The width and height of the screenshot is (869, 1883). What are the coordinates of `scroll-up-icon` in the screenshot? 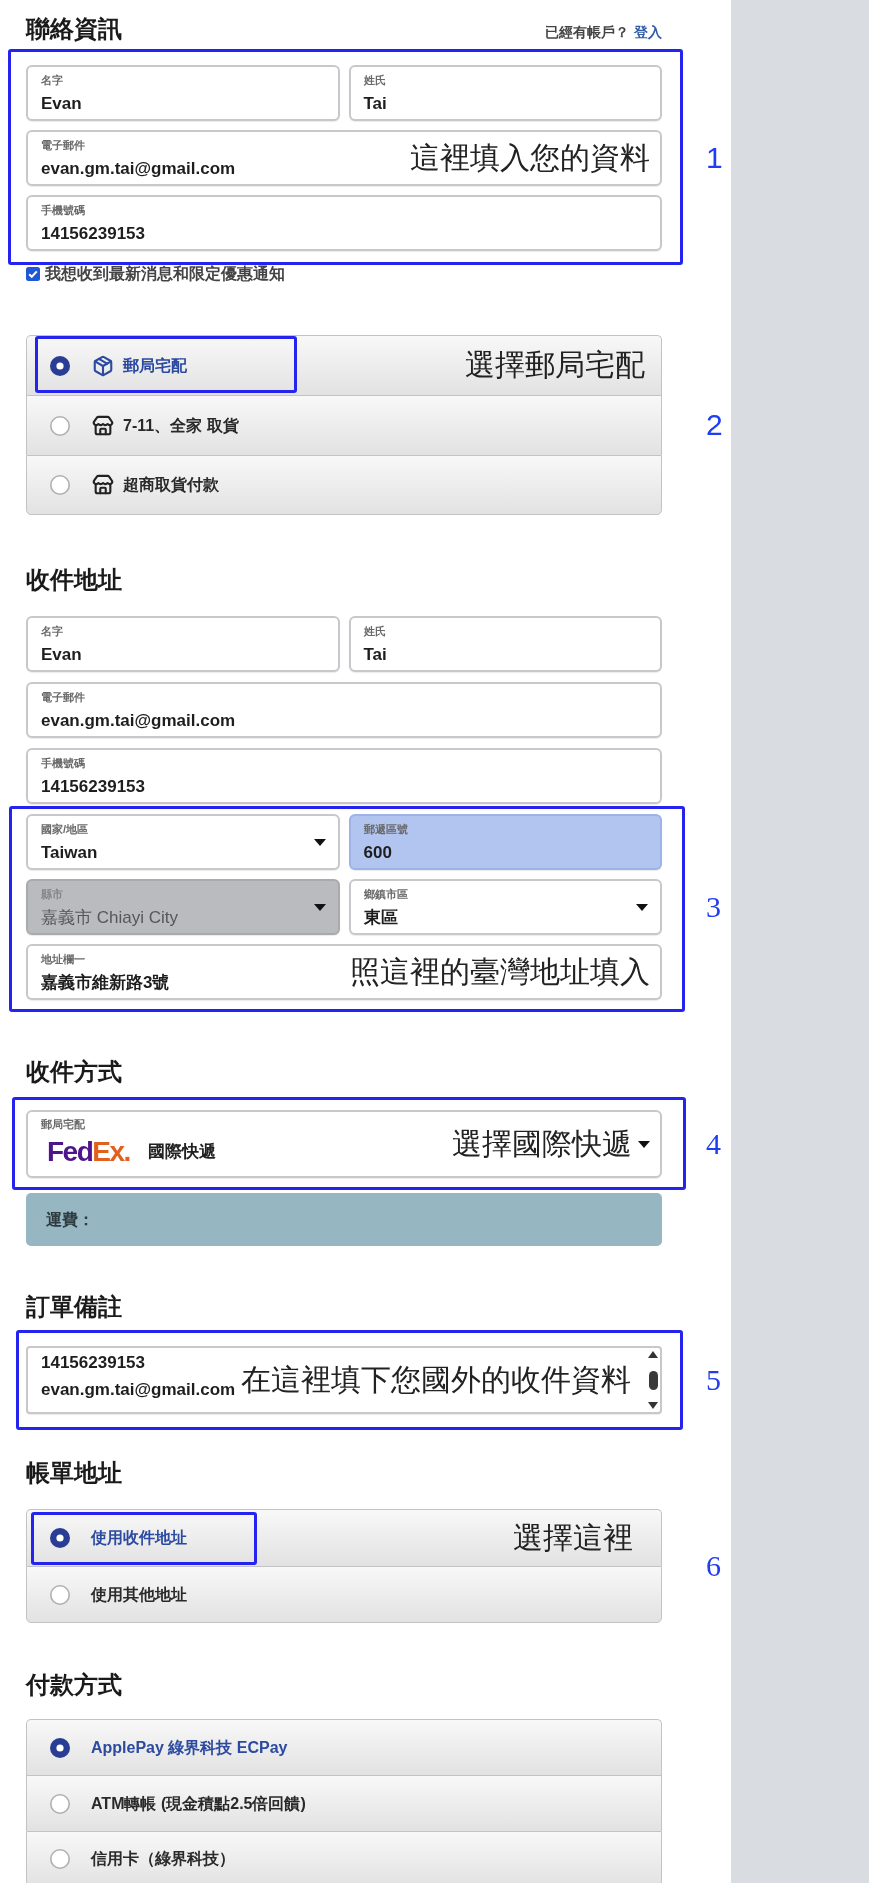 It's located at (653, 1354).